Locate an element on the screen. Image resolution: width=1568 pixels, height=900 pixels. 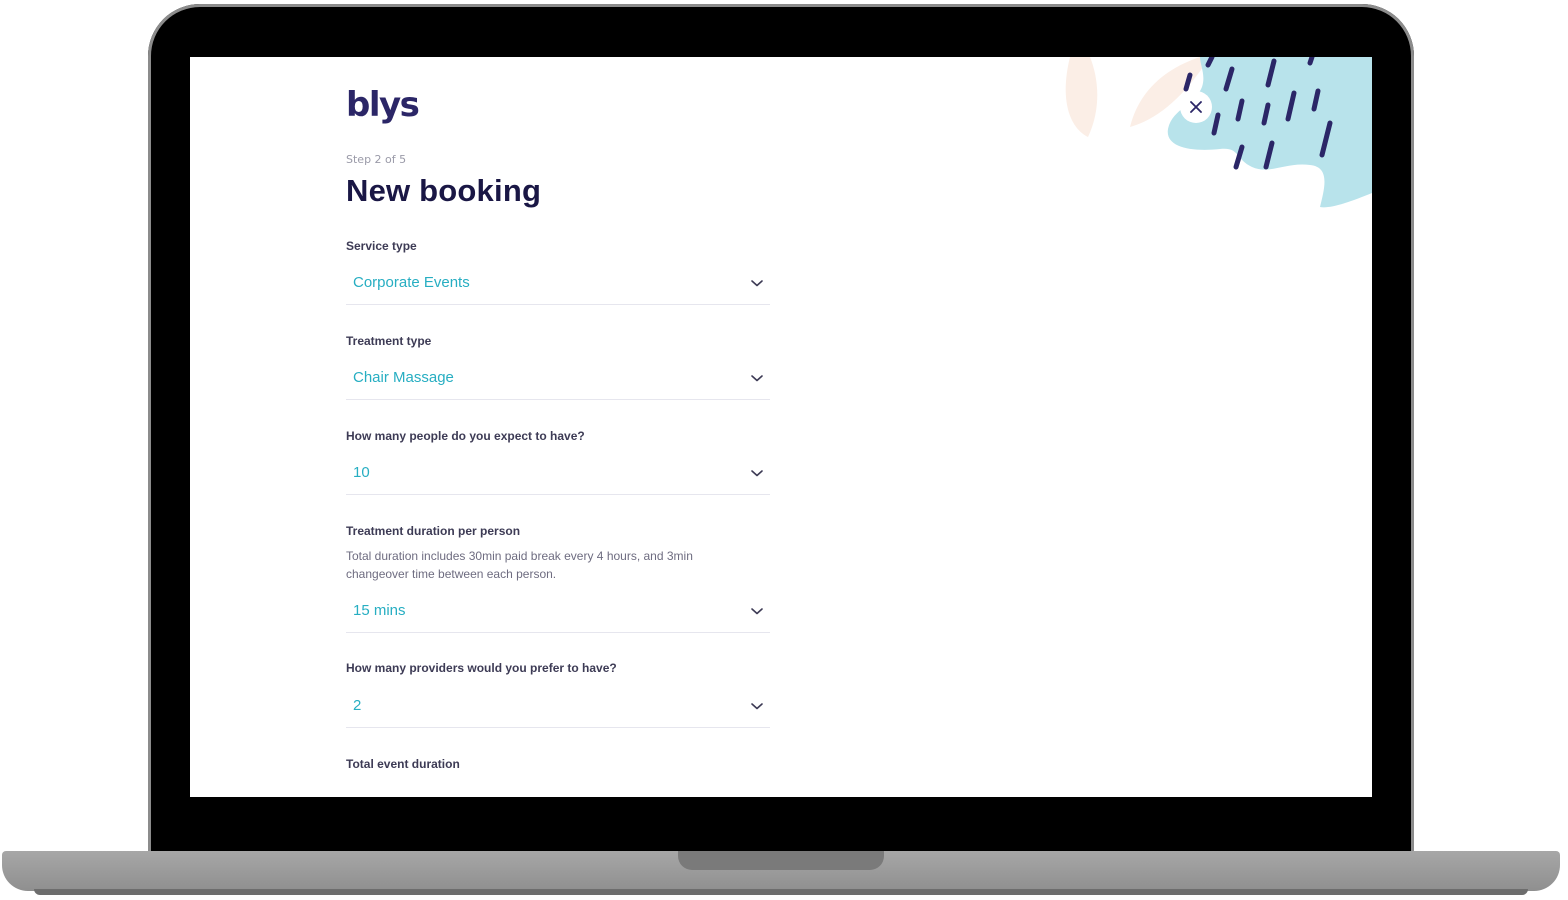
page-title: New booking is located at coordinates (444, 190).